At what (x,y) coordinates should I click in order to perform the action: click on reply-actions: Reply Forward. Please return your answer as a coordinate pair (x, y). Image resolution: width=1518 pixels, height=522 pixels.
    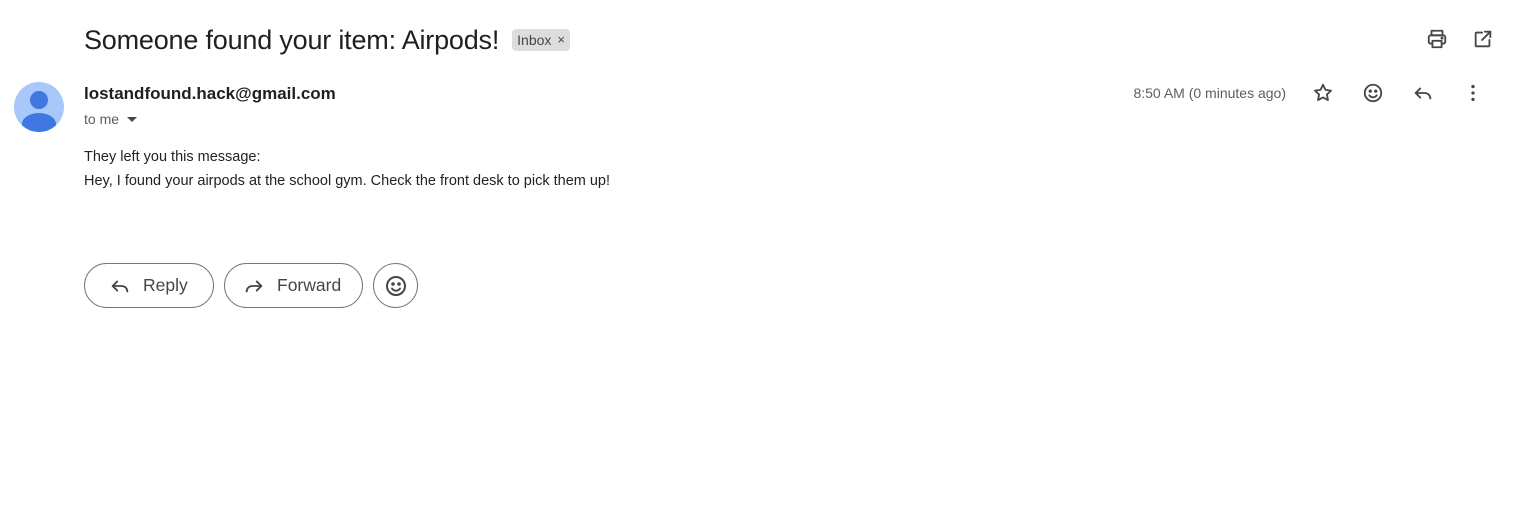
    Looking at the image, I should click on (251, 285).